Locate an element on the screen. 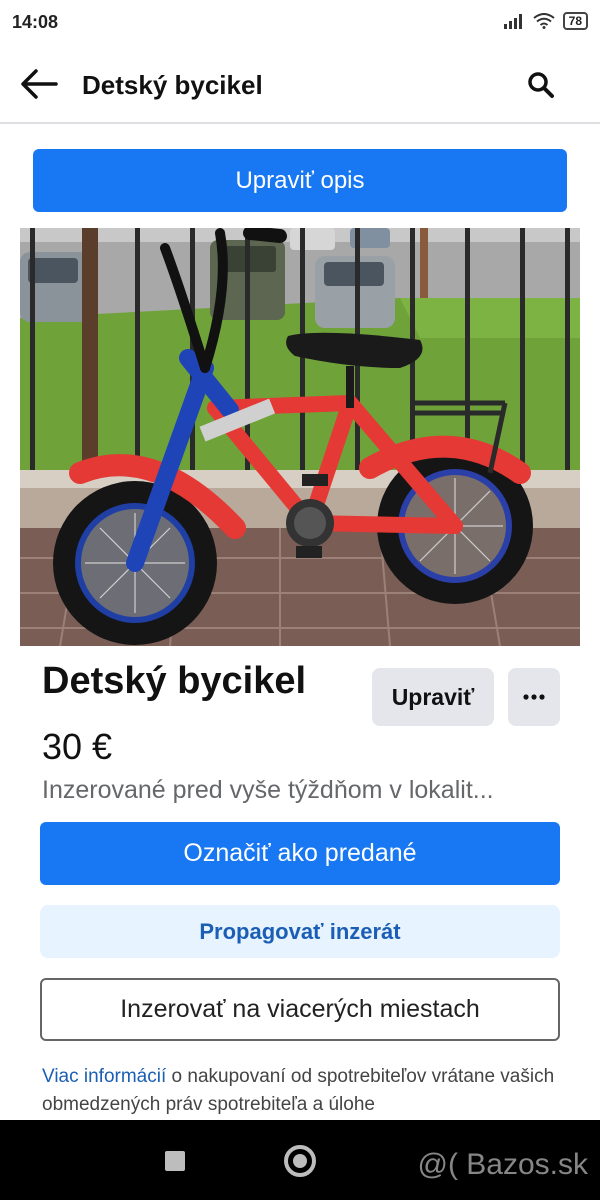  search-button is located at coordinates (541, 85).